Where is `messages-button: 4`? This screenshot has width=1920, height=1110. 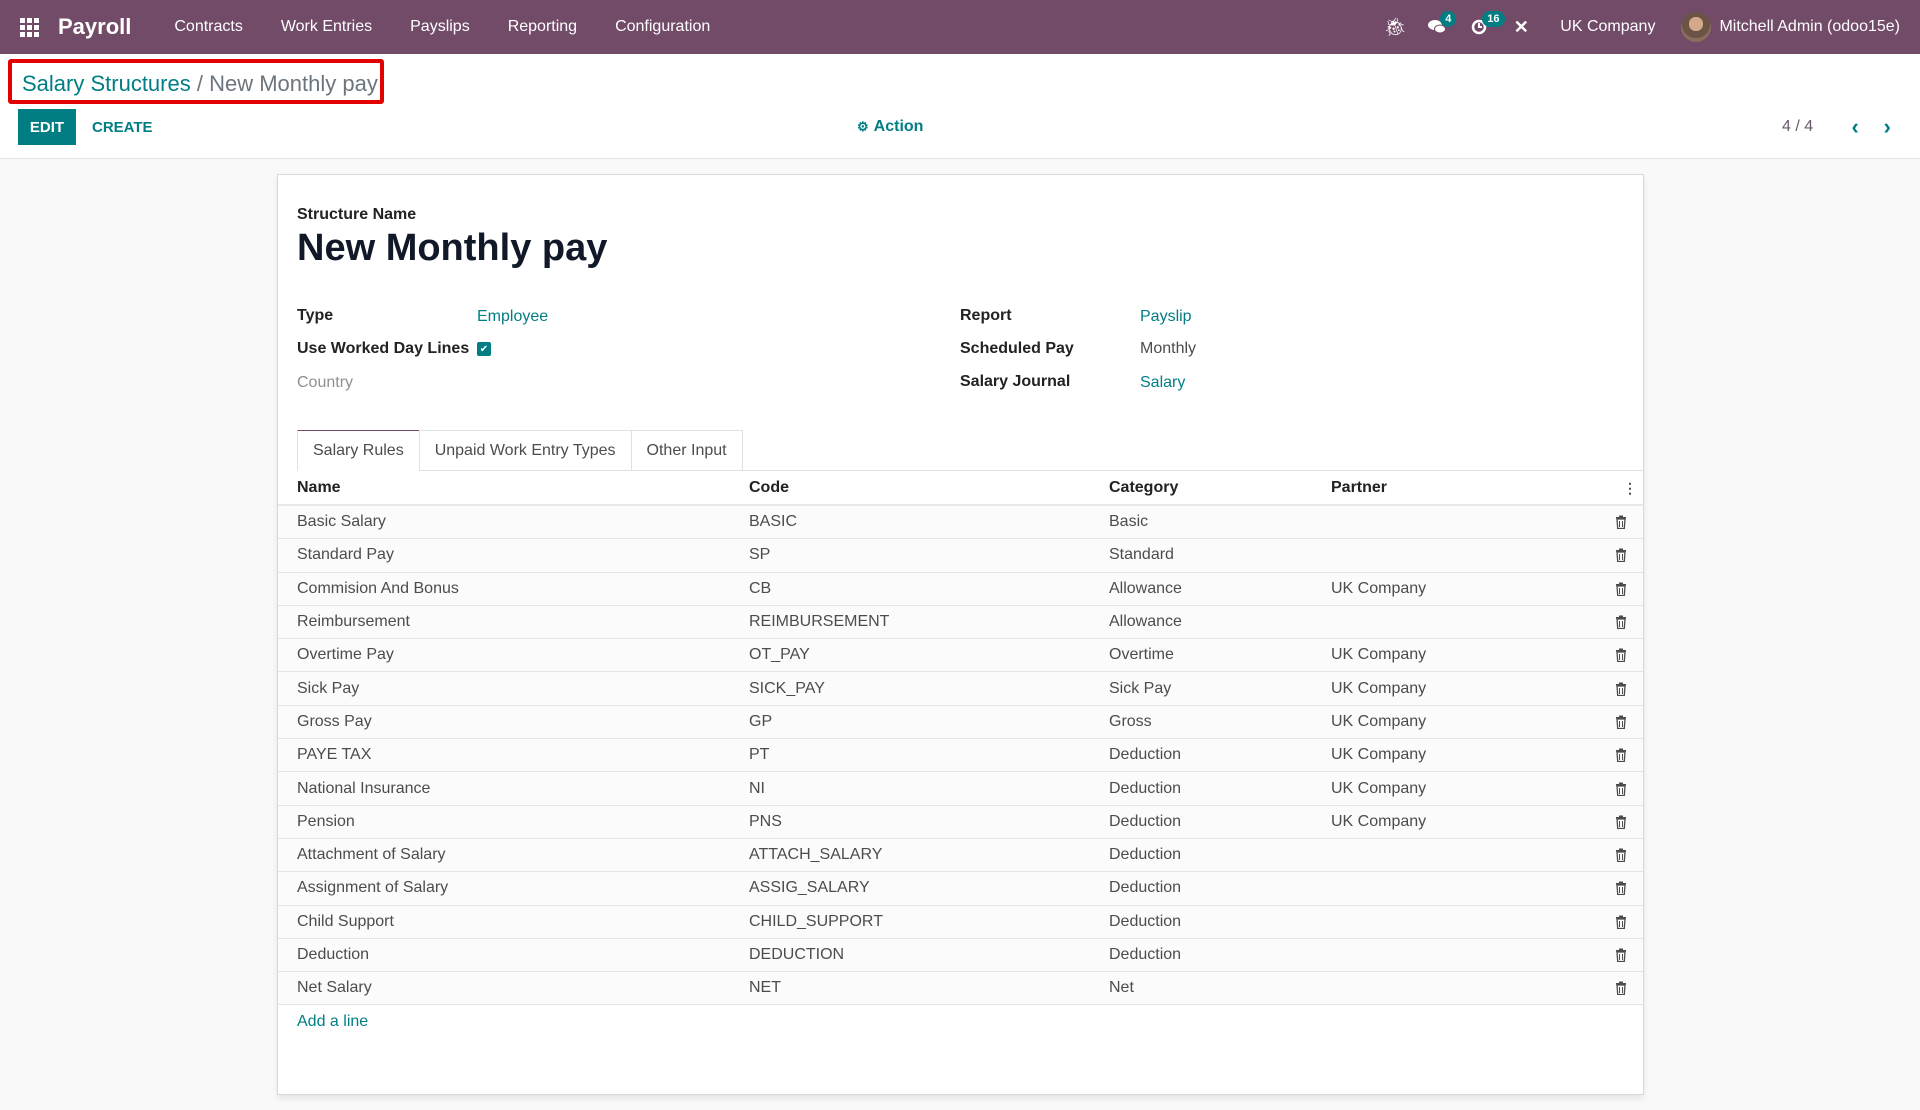
messages-button: 4 is located at coordinates (1437, 27).